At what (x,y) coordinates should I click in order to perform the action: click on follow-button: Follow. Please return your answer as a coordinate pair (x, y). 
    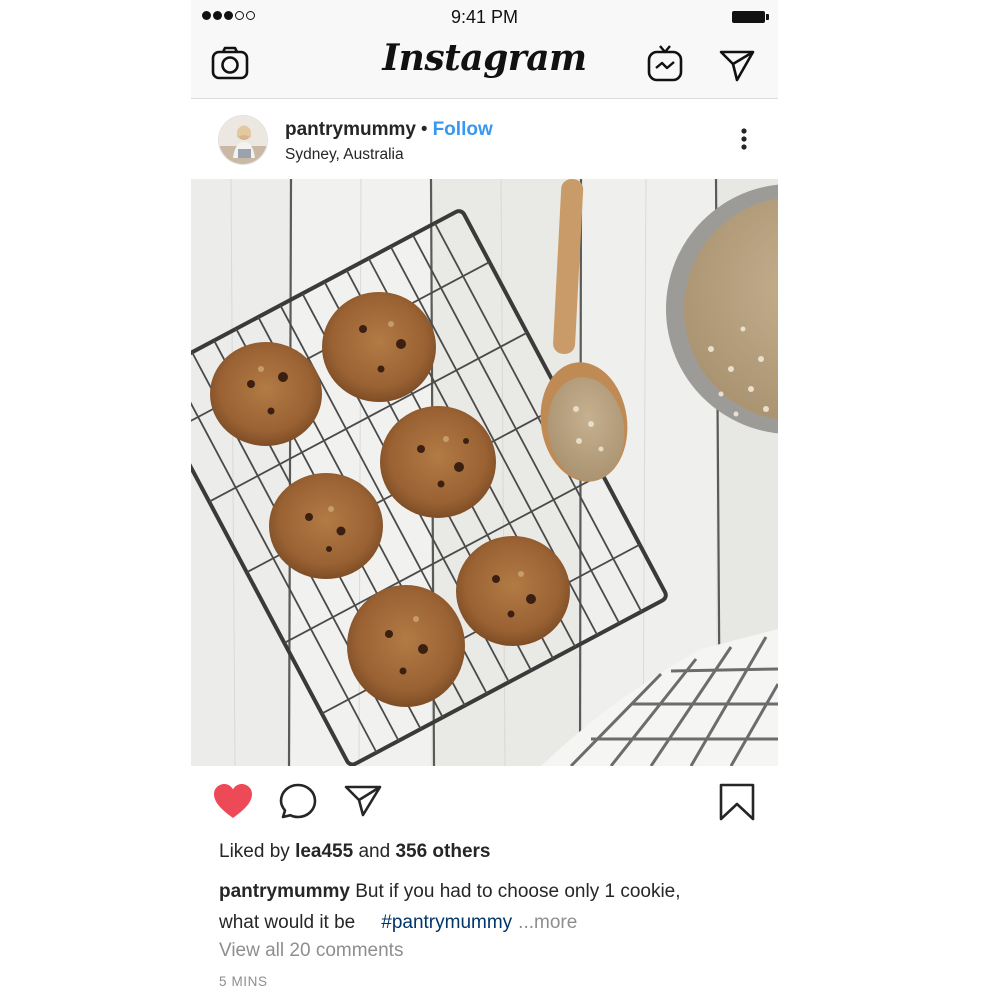
    Looking at the image, I should click on (463, 129).